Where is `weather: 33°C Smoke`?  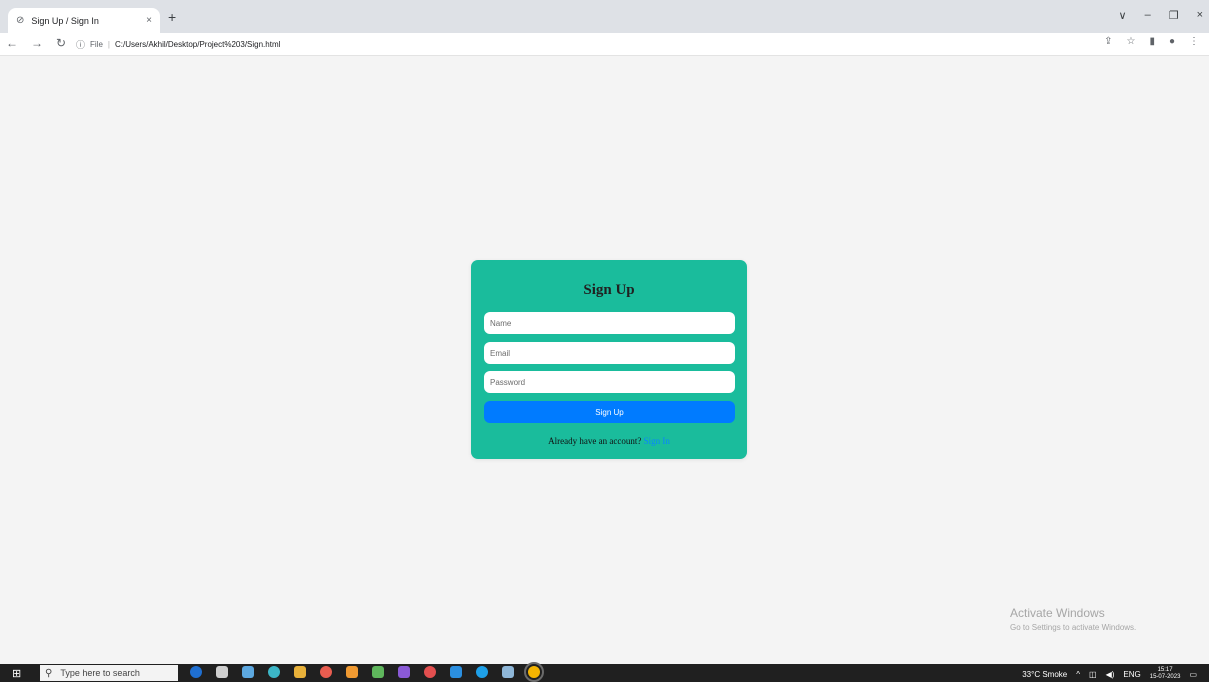
weather: 33°C Smoke is located at coordinates (1044, 674).